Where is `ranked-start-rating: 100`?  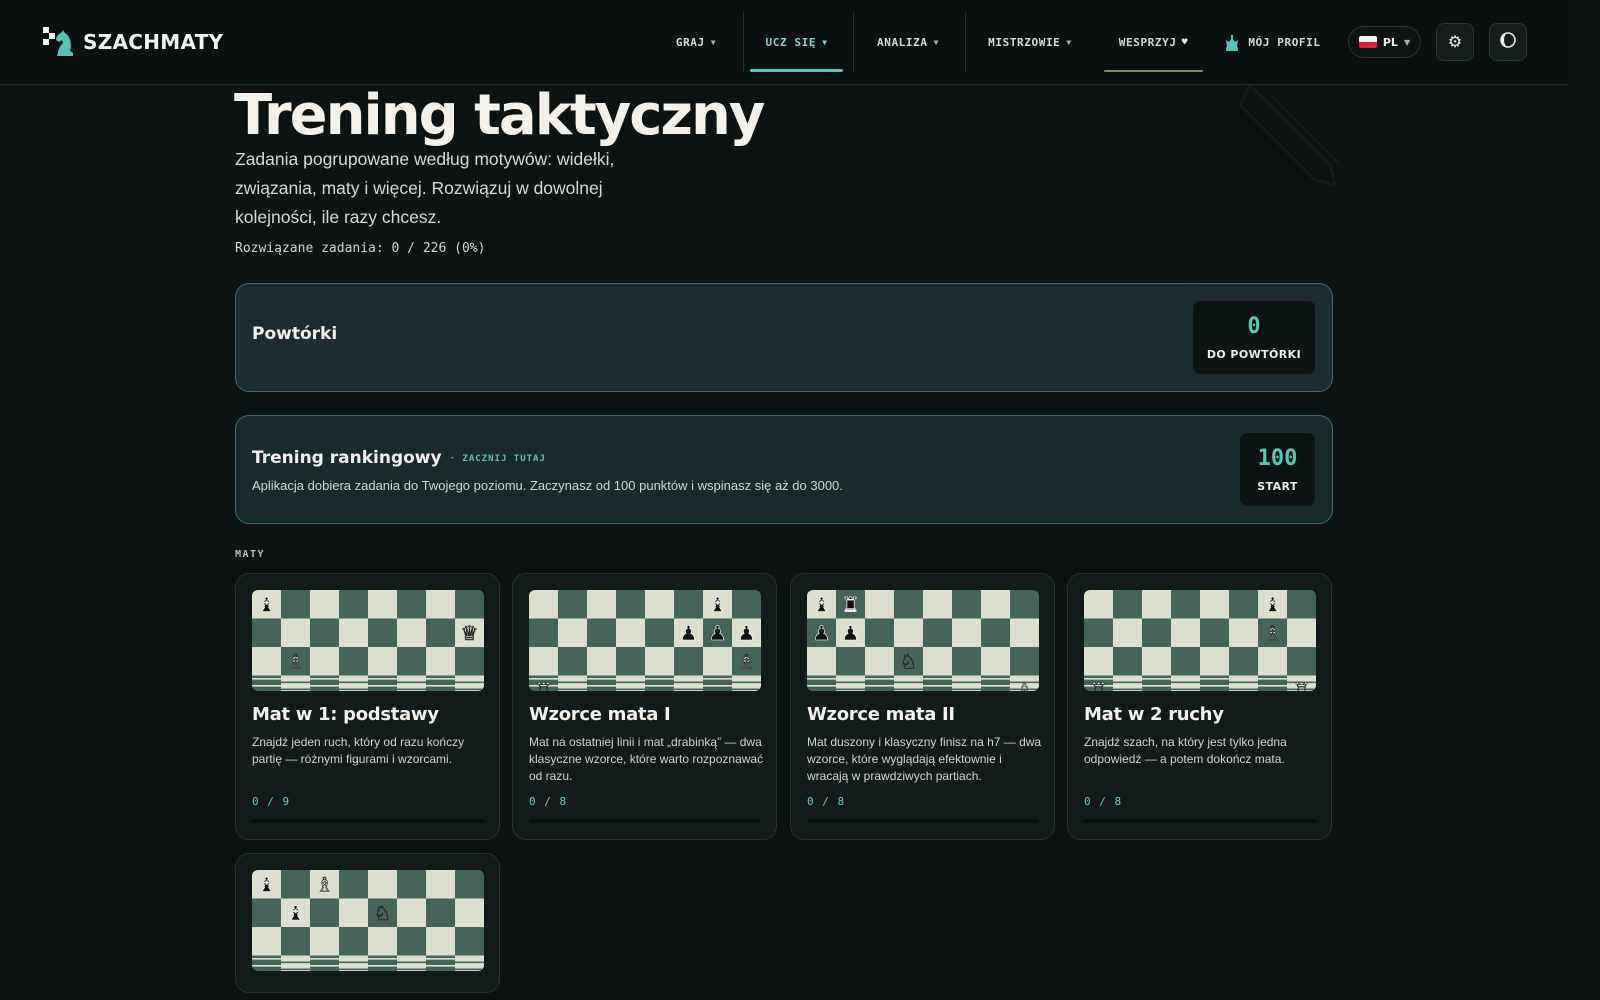
ranked-start-rating: 100 is located at coordinates (1277, 458).